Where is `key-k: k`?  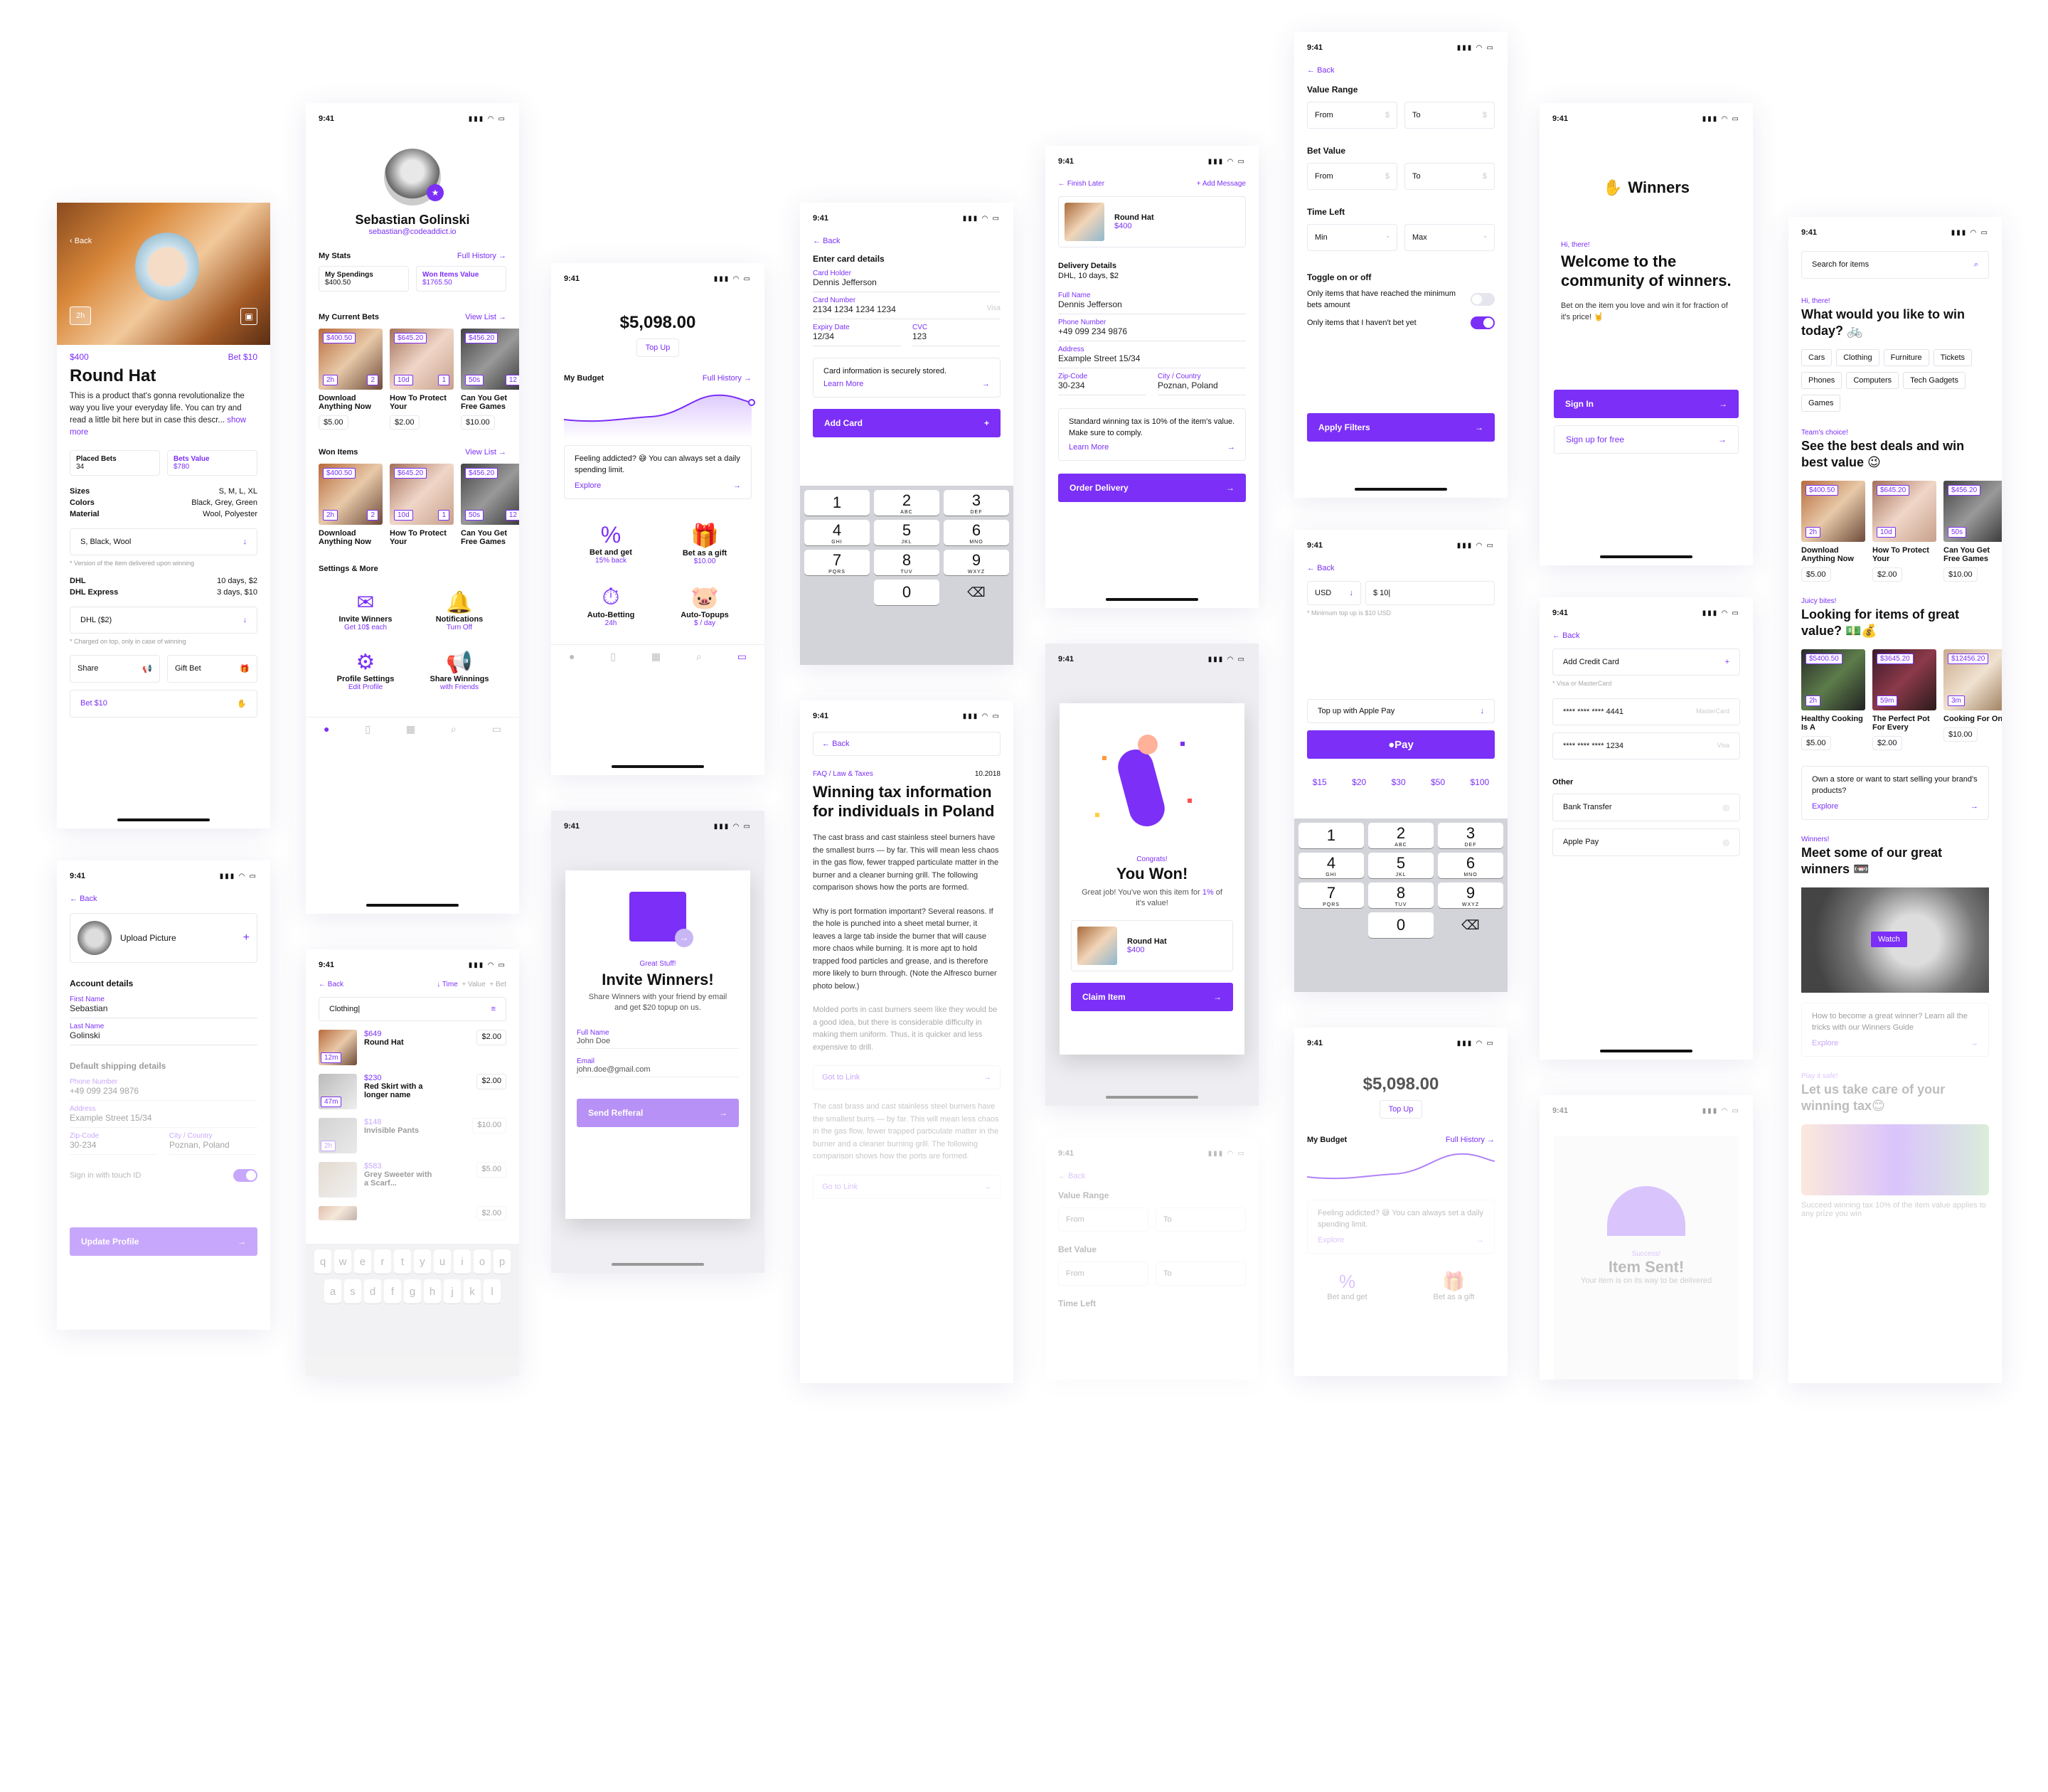 key-k: k is located at coordinates (472, 1291).